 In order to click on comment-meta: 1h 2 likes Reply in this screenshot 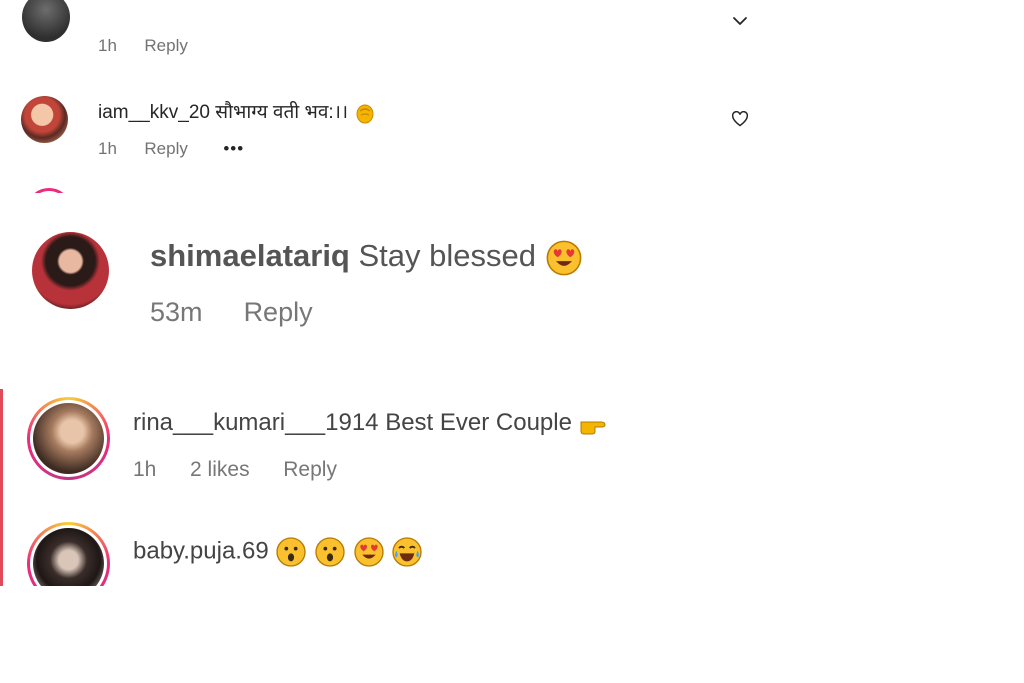, I will do `click(235, 470)`.